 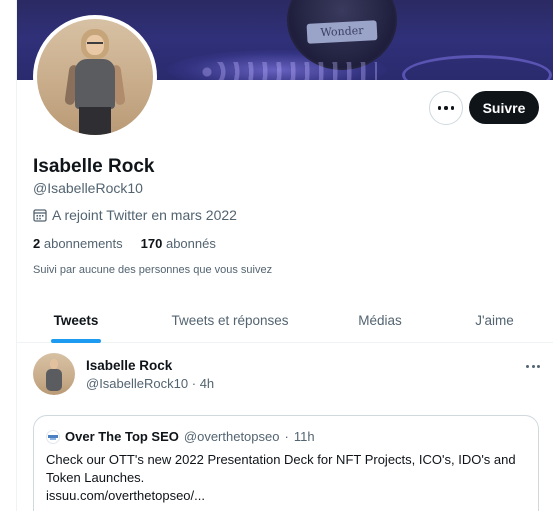 I want to click on tab-label: Médias, so click(x=380, y=320).